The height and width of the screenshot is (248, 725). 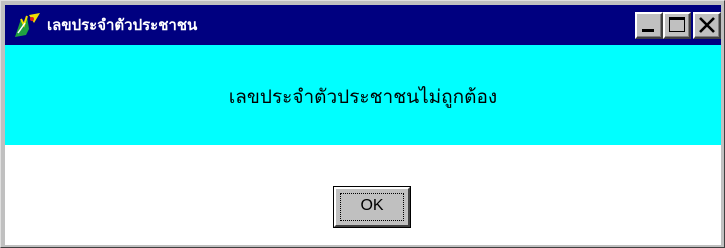 I want to click on maximize-button, so click(x=677, y=25).